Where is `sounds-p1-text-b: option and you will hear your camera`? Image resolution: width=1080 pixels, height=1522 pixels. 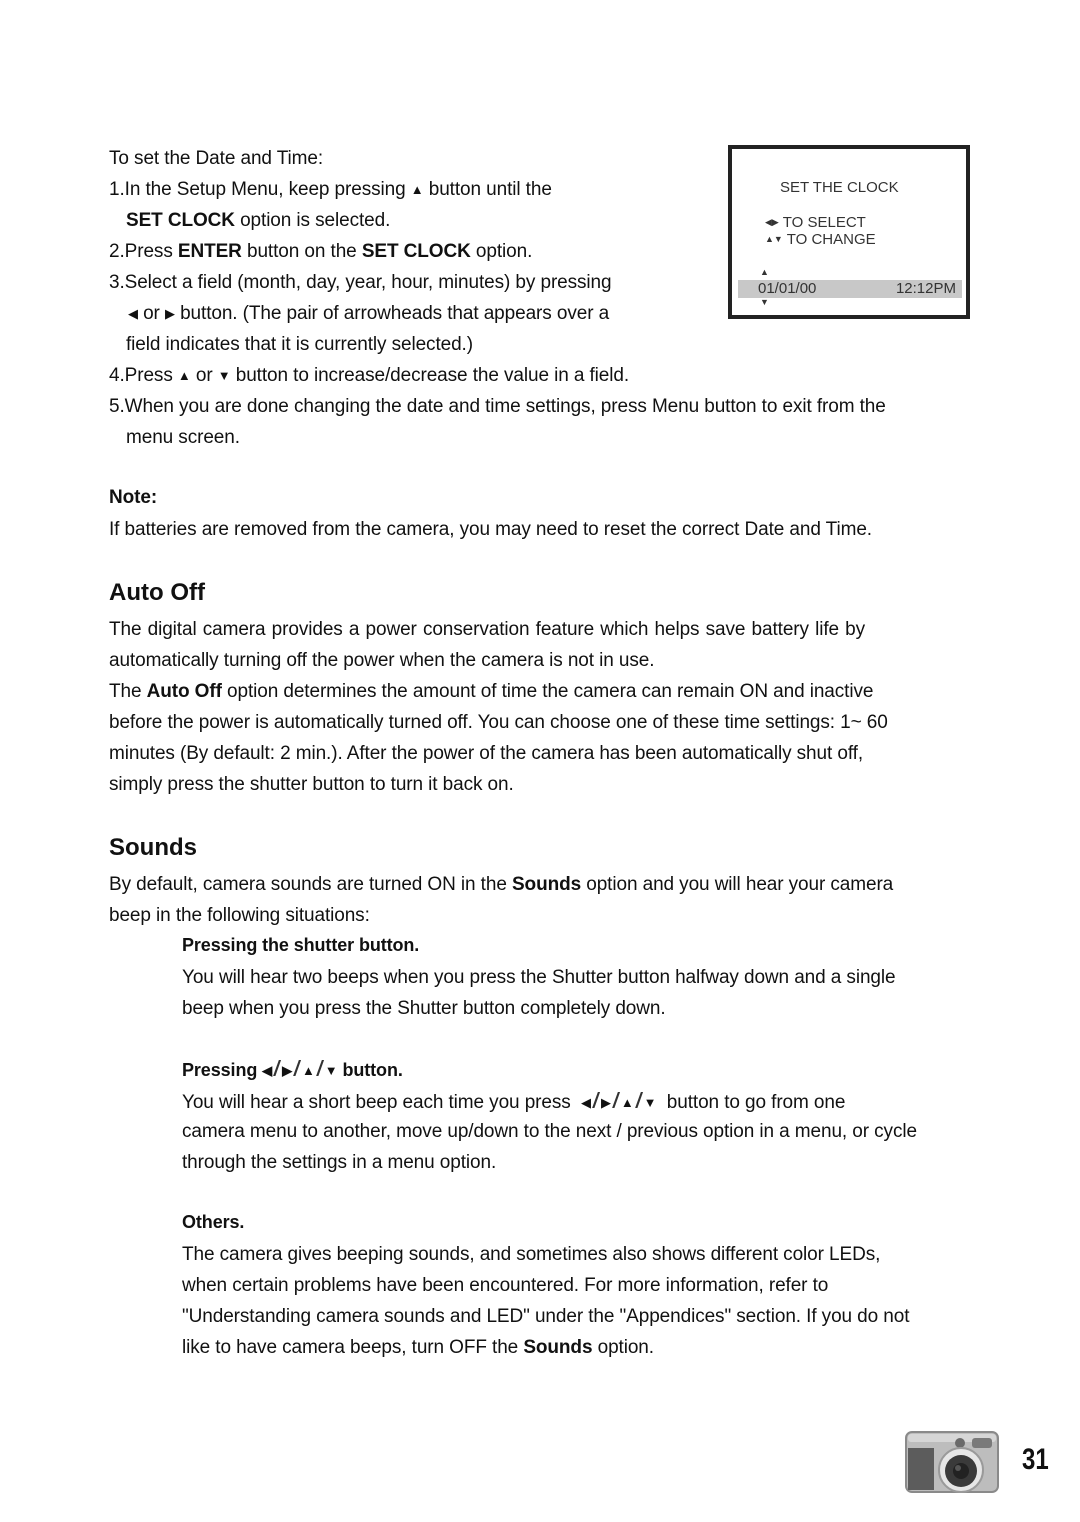
sounds-p1-text-b: option and you will hear your camera is located at coordinates (740, 884).